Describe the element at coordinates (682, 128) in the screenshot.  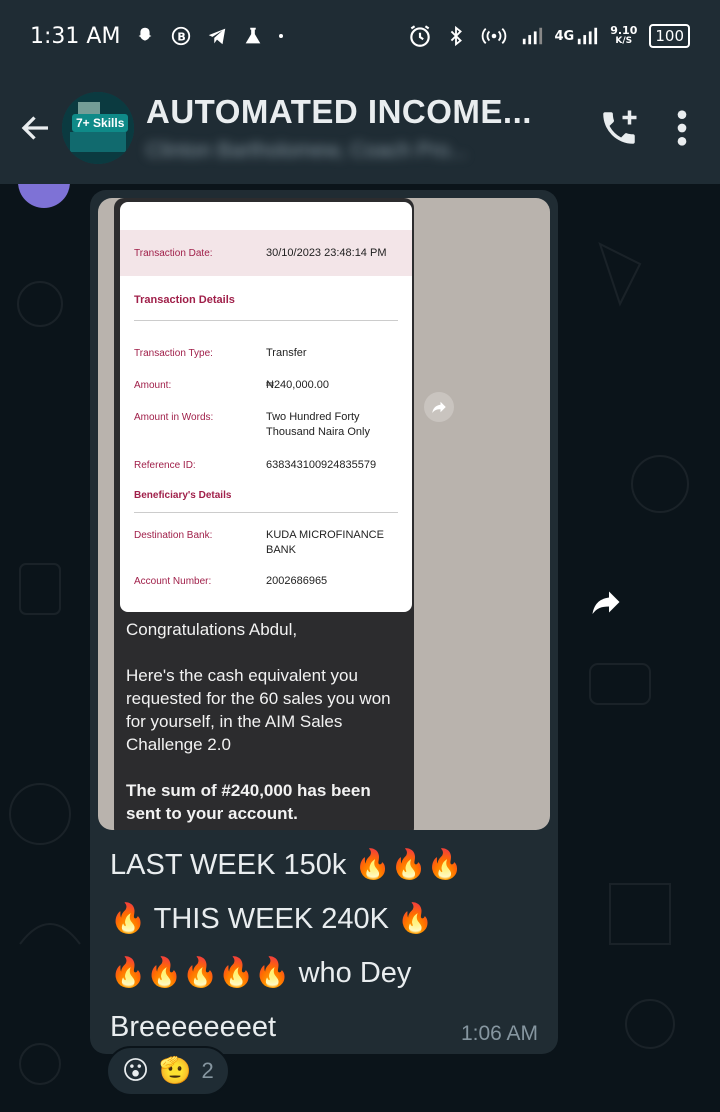
I see `more-options-icon` at that location.